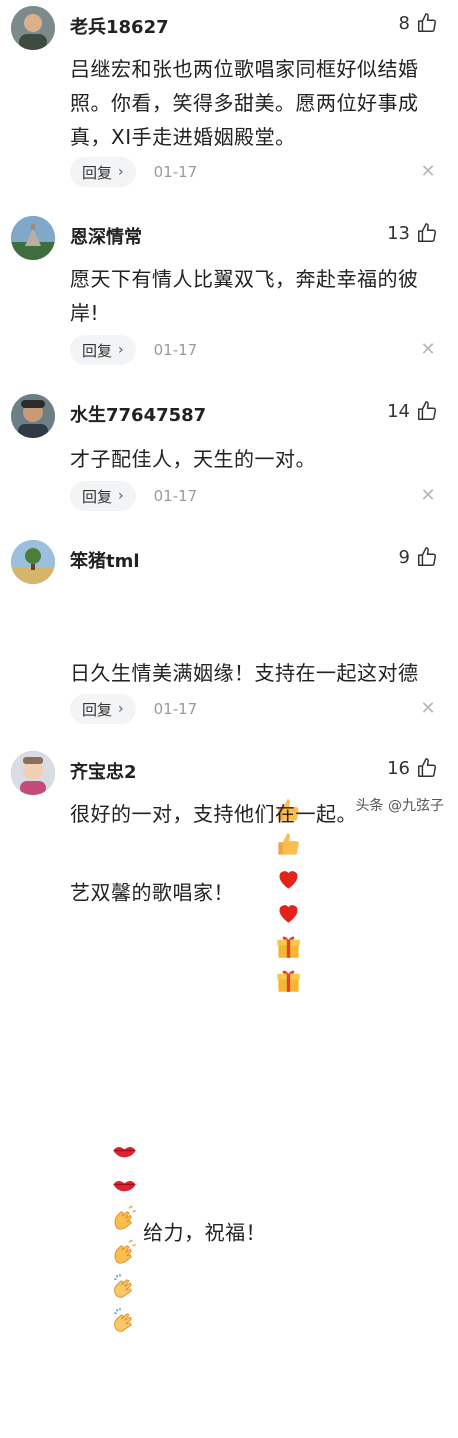 The width and height of the screenshot is (458, 1438). I want to click on like-count: 16, so click(398, 768).